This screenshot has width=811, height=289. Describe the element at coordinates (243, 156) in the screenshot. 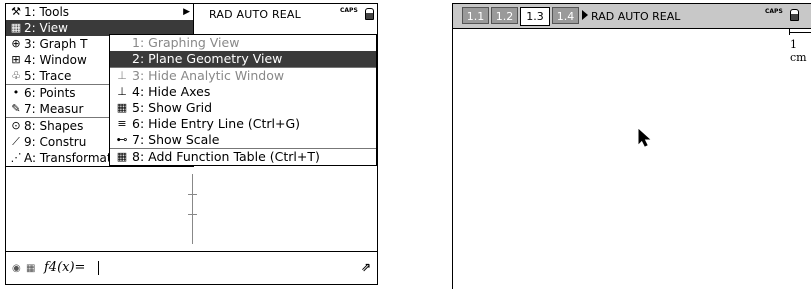

I see `submenu-add-function-table: ▦ 8: Add Function Table (Ctrl+T)` at that location.